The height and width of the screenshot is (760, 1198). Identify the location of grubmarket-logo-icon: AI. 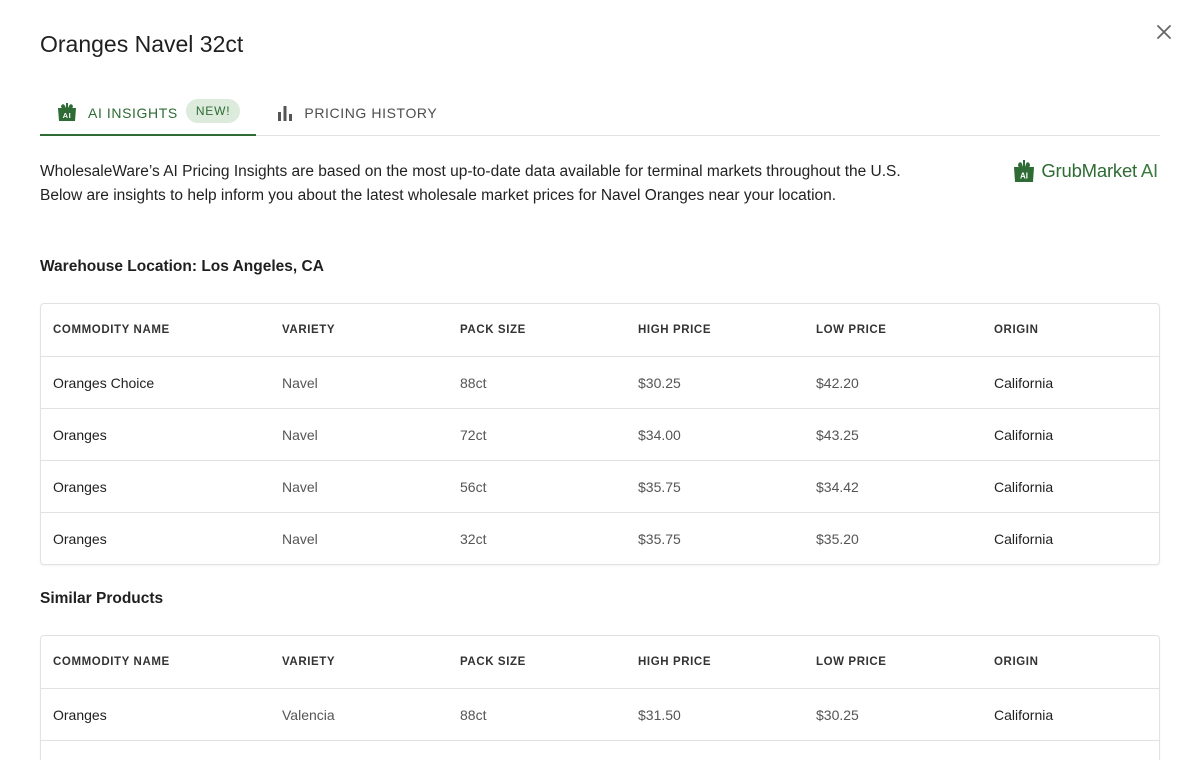
(1024, 171).